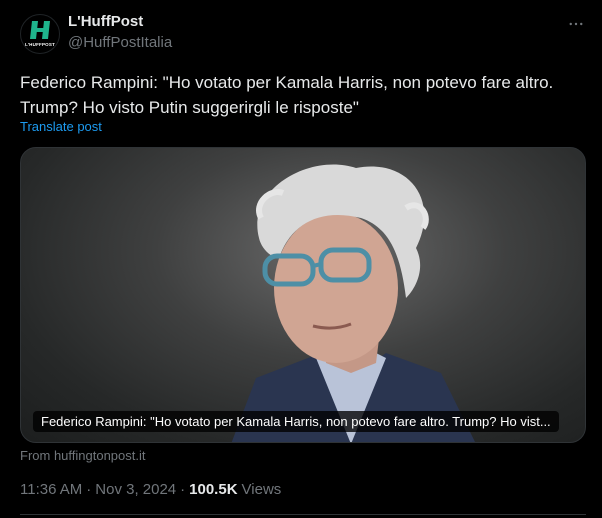 Image resolution: width=602 pixels, height=518 pixels. I want to click on translate-post-link: Translate post, so click(61, 126).